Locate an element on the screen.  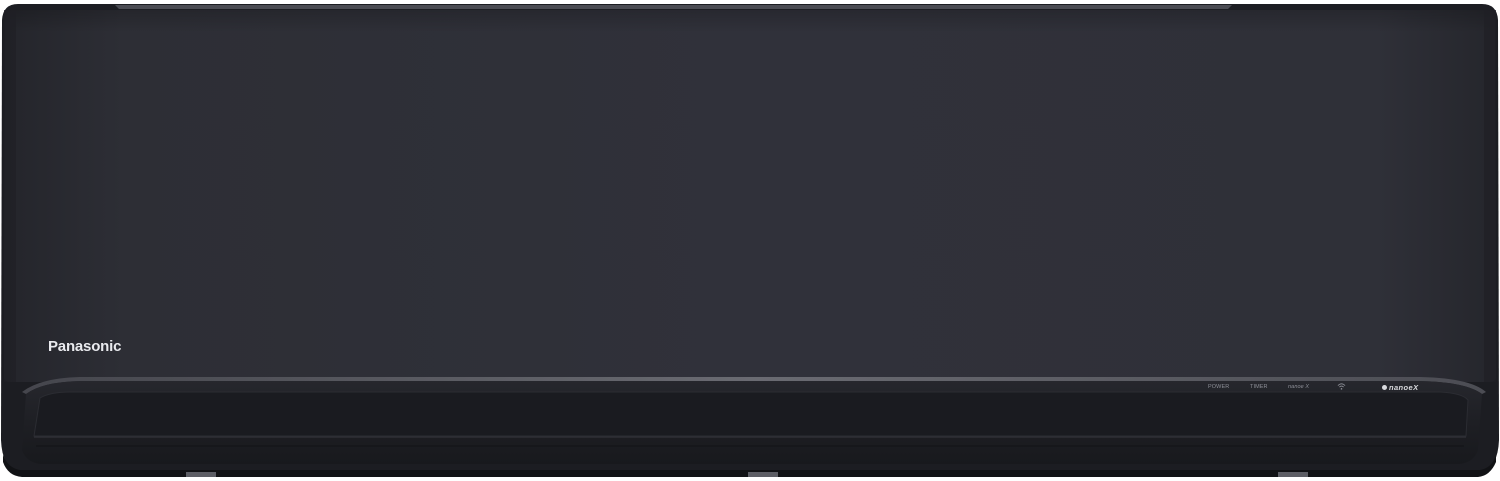
nanoe-x-logo: nanoeX is located at coordinates (1400, 387).